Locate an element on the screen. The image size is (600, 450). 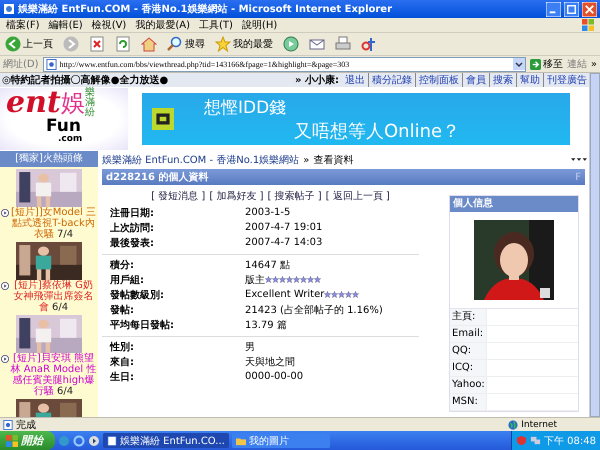
translate-icon is located at coordinates (369, 44).